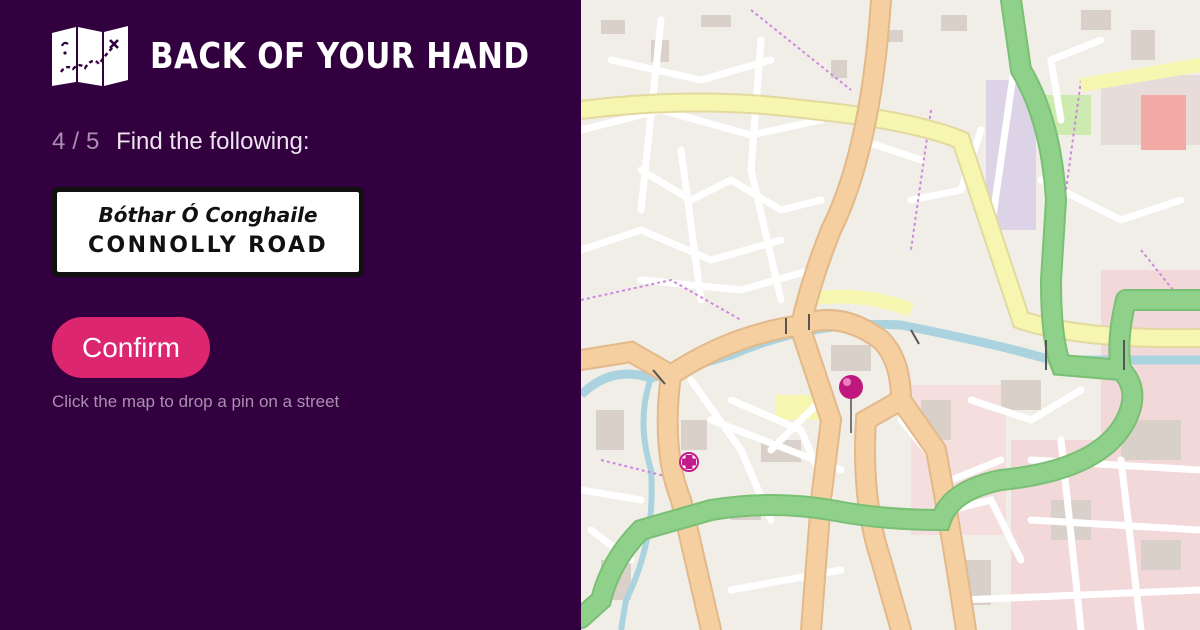  I want to click on street-sign: Bóthar Ó Conghaile CONNOLLY ROAD, so click(208, 232).